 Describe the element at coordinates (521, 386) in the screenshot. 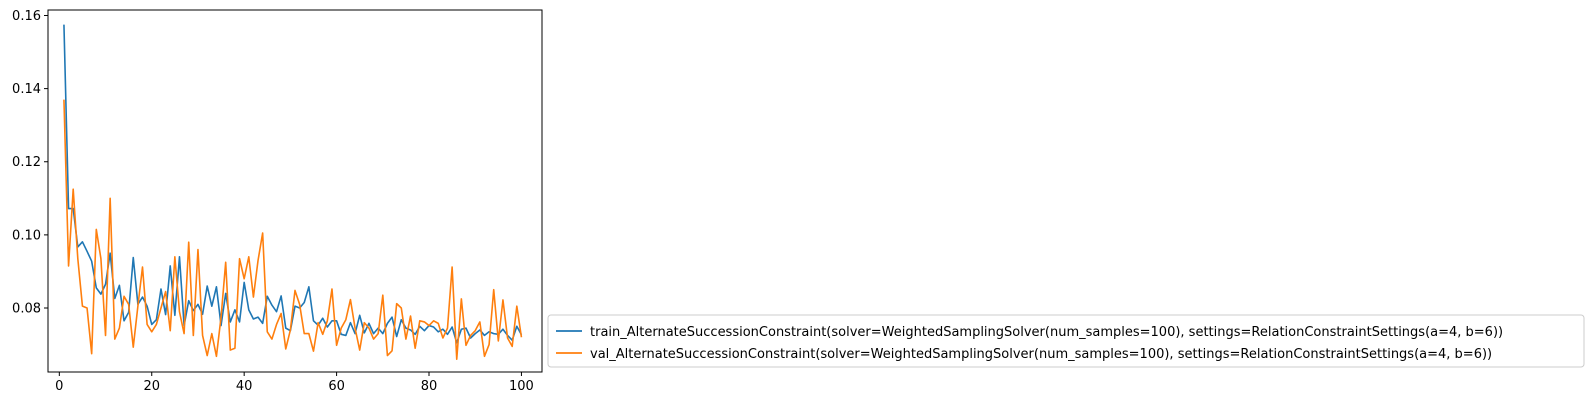

I see `x-tick-label: 100` at that location.